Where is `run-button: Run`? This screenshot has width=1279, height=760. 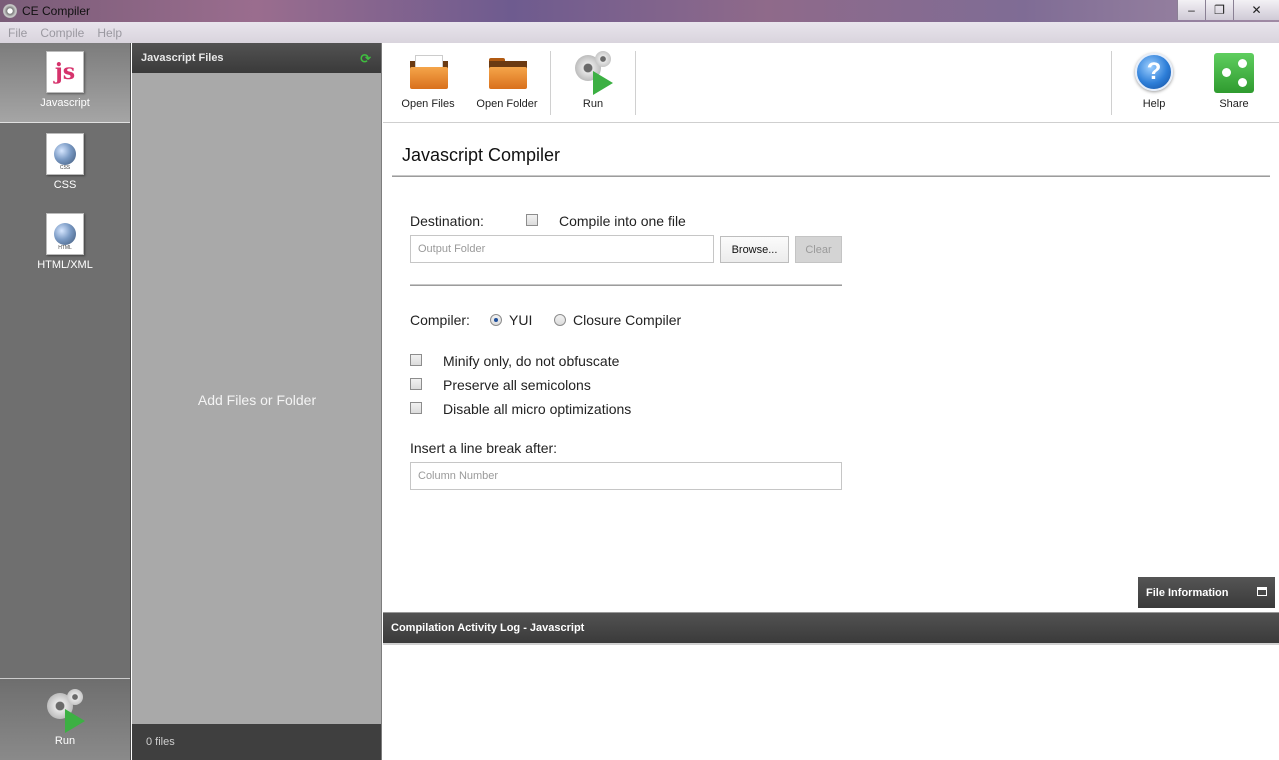 run-button: Run is located at coordinates (593, 83).